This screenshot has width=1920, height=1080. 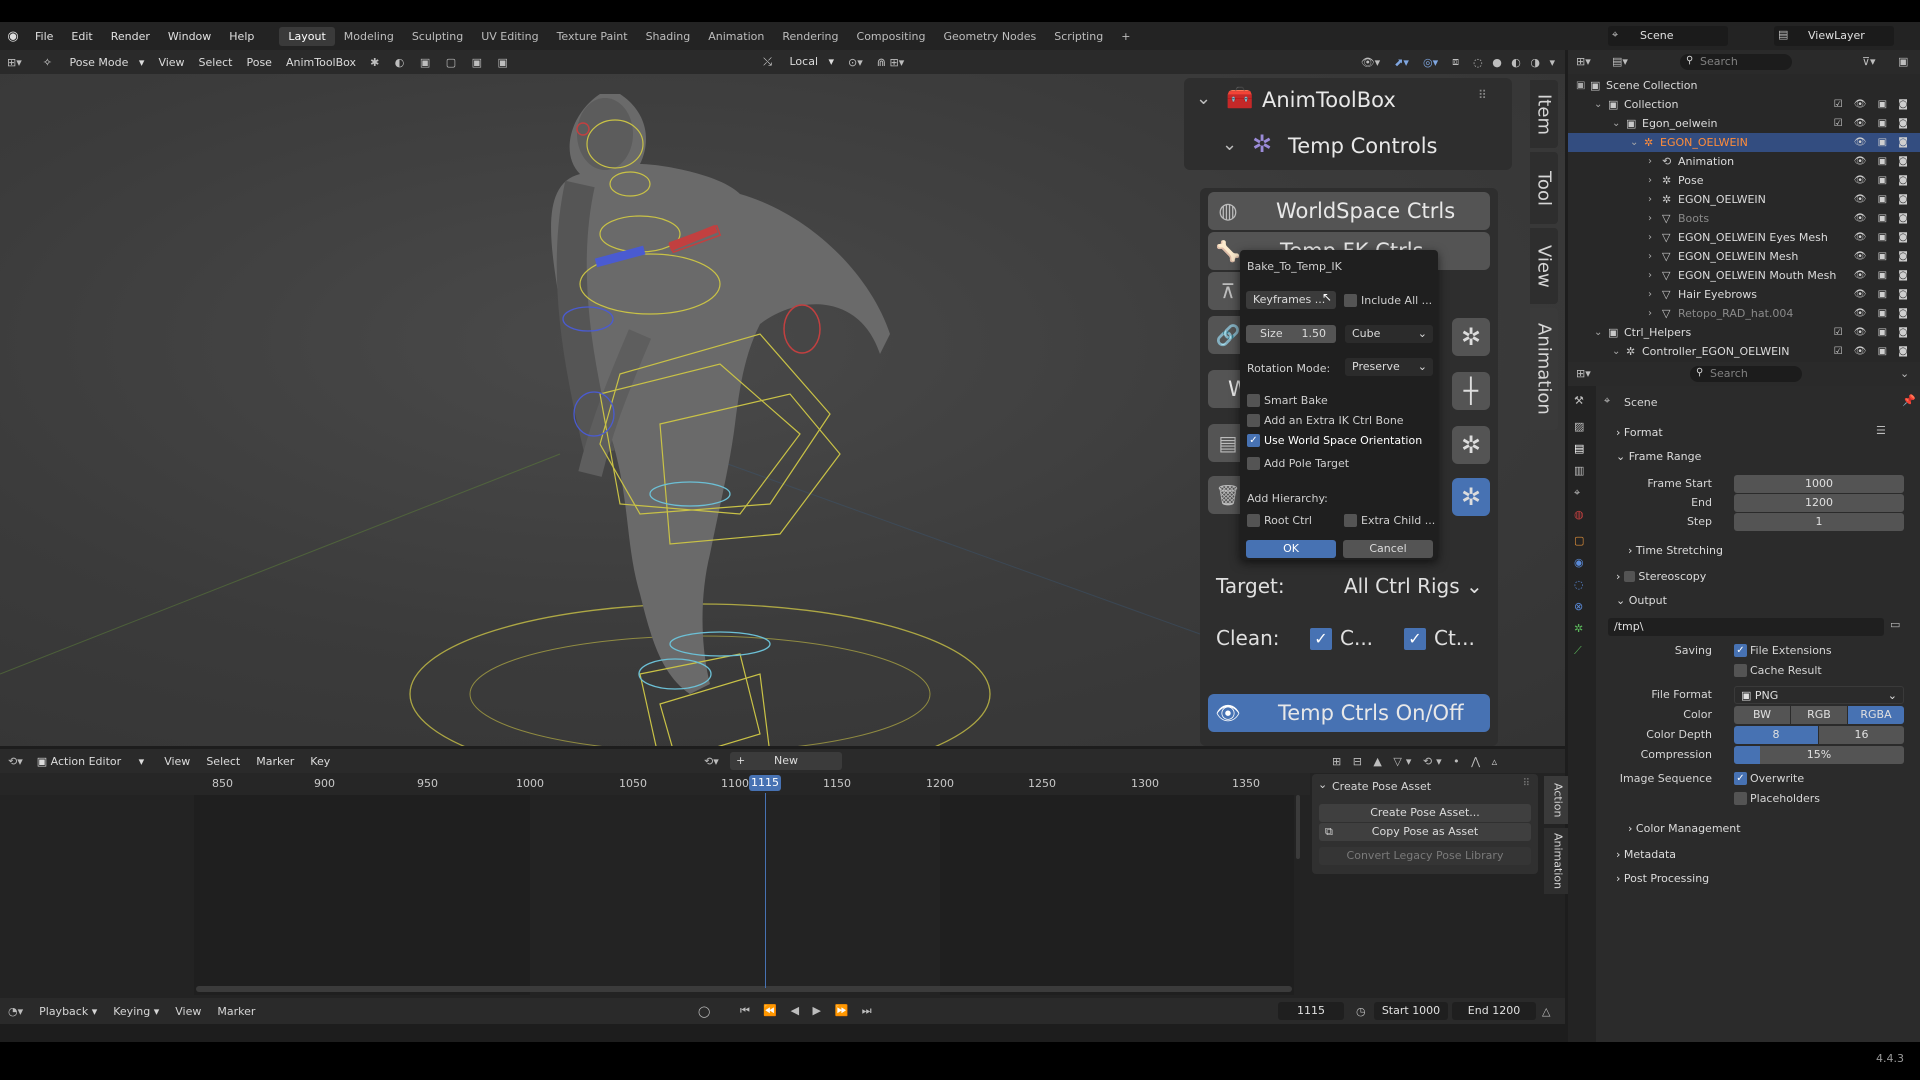 I want to click on overlays-icon: ◎▾, so click(x=1430, y=62).